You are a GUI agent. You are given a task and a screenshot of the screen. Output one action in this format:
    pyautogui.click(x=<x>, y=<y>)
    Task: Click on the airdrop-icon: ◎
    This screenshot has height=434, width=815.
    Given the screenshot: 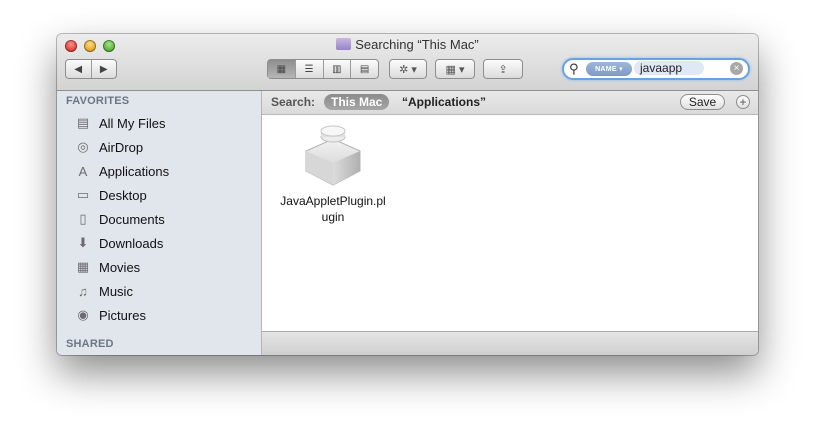 What is the action you would take?
    pyautogui.click(x=83, y=146)
    